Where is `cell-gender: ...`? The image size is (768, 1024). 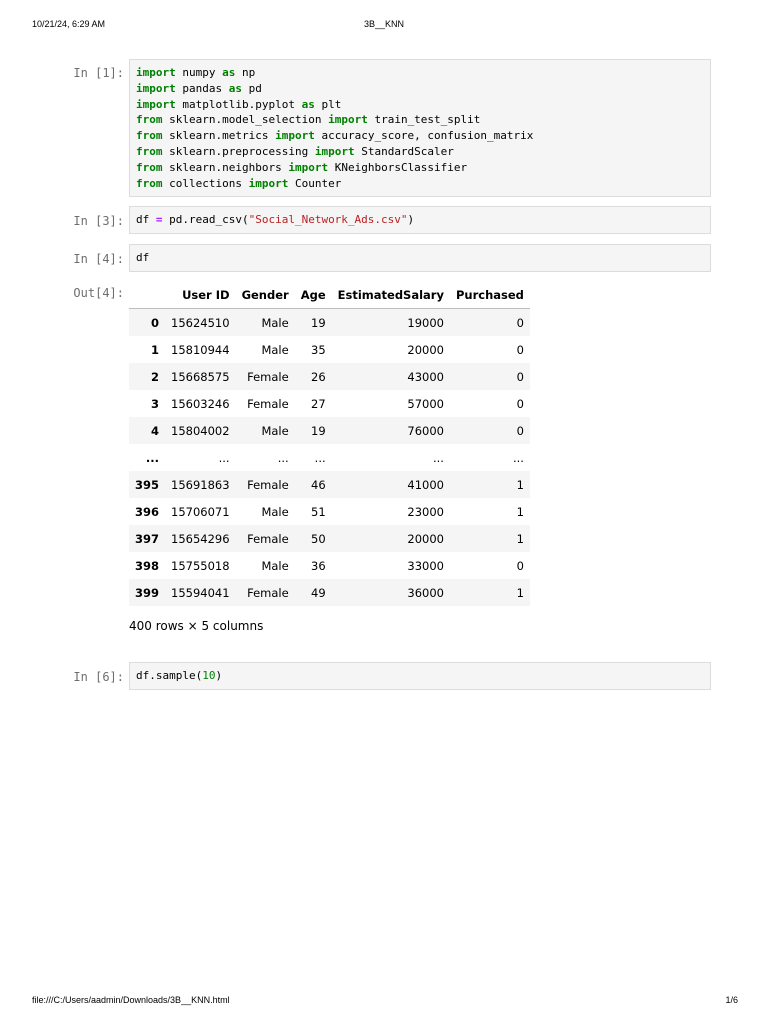 cell-gender: ... is located at coordinates (283, 457).